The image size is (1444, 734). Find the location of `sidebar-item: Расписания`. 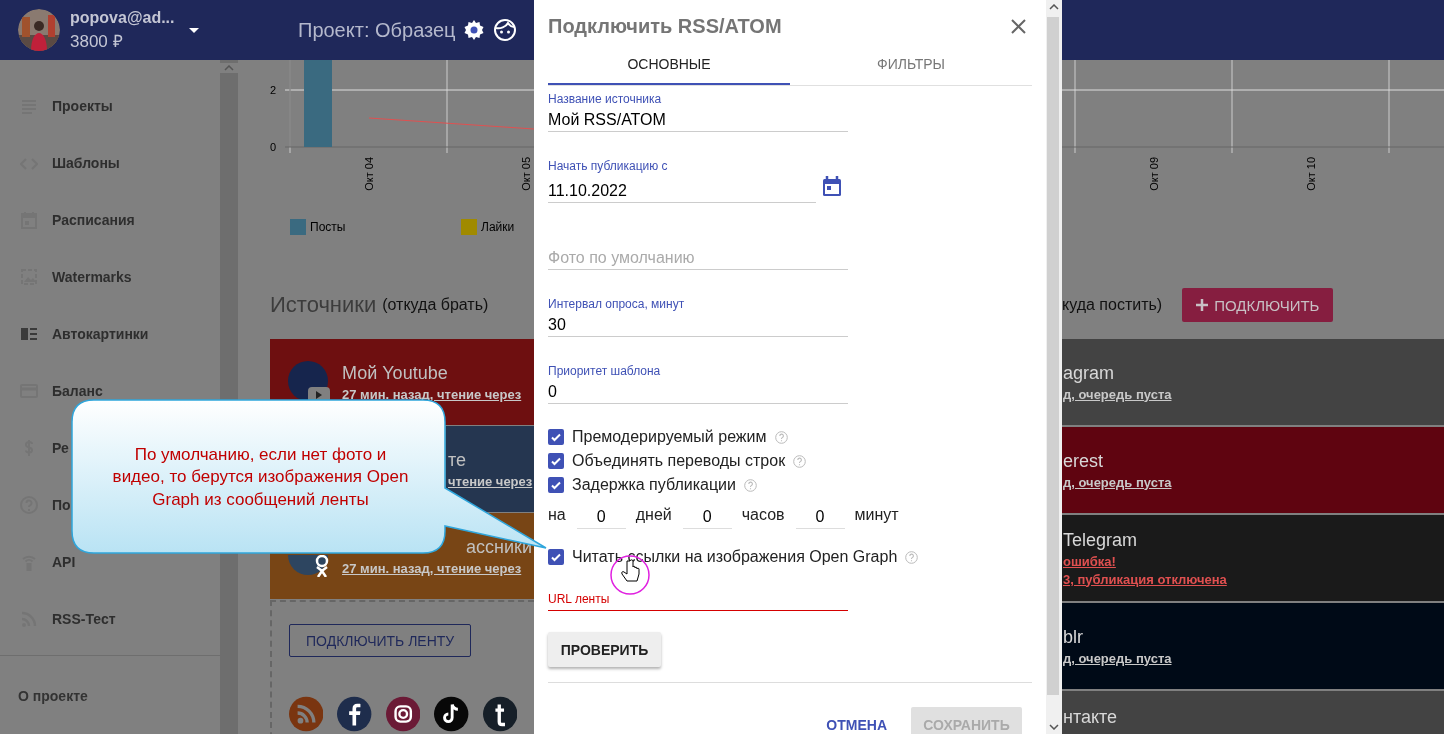

sidebar-item: Расписания is located at coordinates (67, 219).